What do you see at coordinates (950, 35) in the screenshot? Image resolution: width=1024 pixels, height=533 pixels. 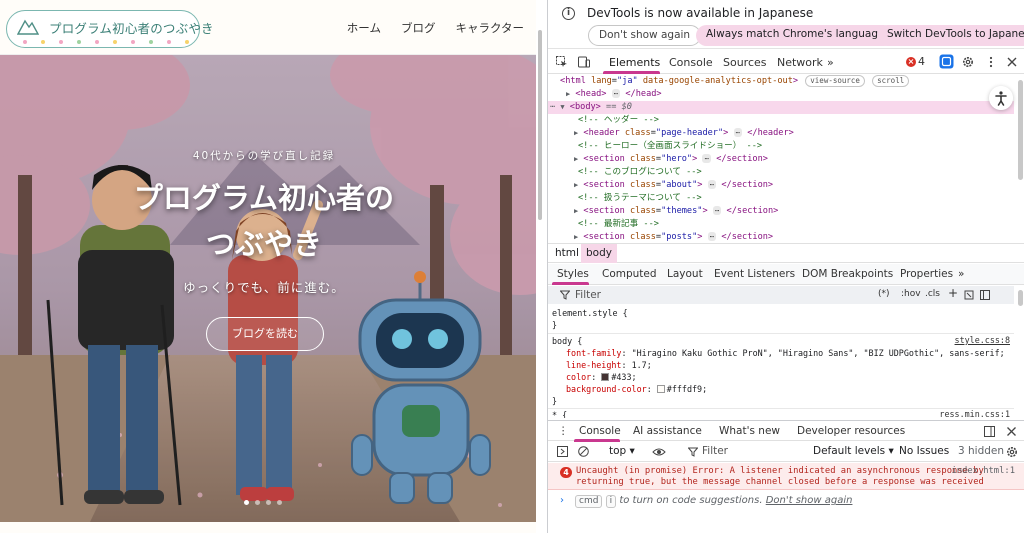 I see `switch-to-japanese-button: Switch DevTools to Japanese` at bounding box center [950, 35].